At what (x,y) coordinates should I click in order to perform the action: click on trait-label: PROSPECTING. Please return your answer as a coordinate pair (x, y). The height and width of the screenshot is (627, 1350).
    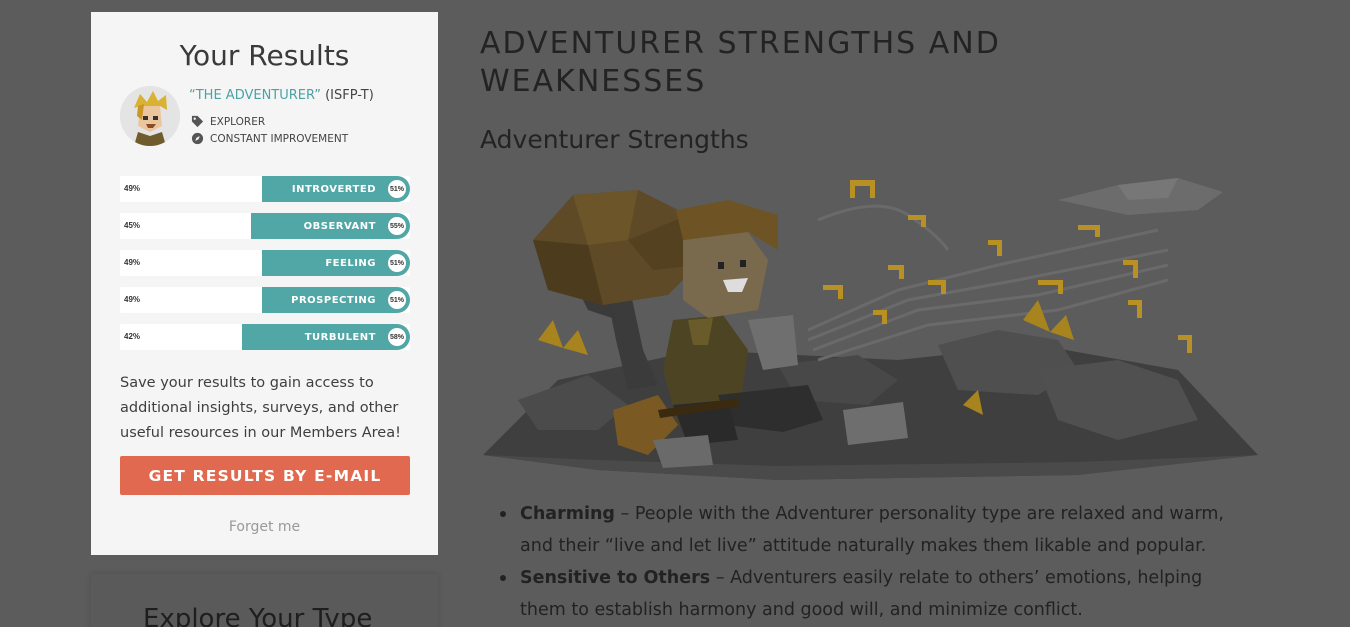
    Looking at the image, I should click on (333, 300).